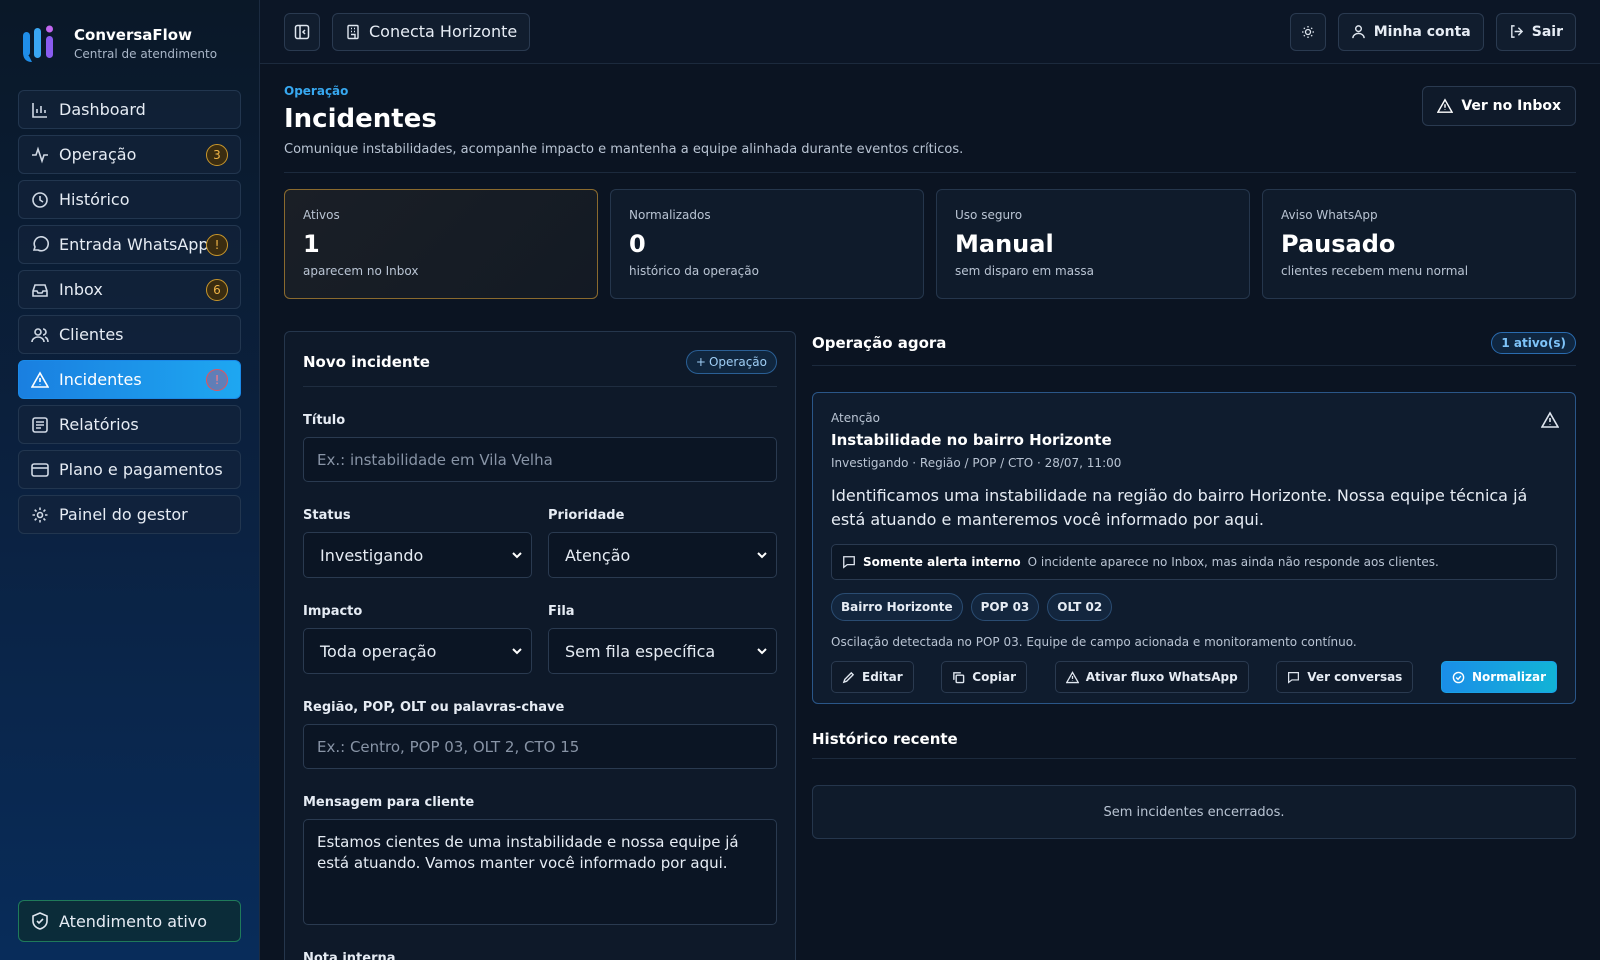 The image size is (1600, 960). I want to click on view-conversations-button: Ver conversas, so click(1345, 677).